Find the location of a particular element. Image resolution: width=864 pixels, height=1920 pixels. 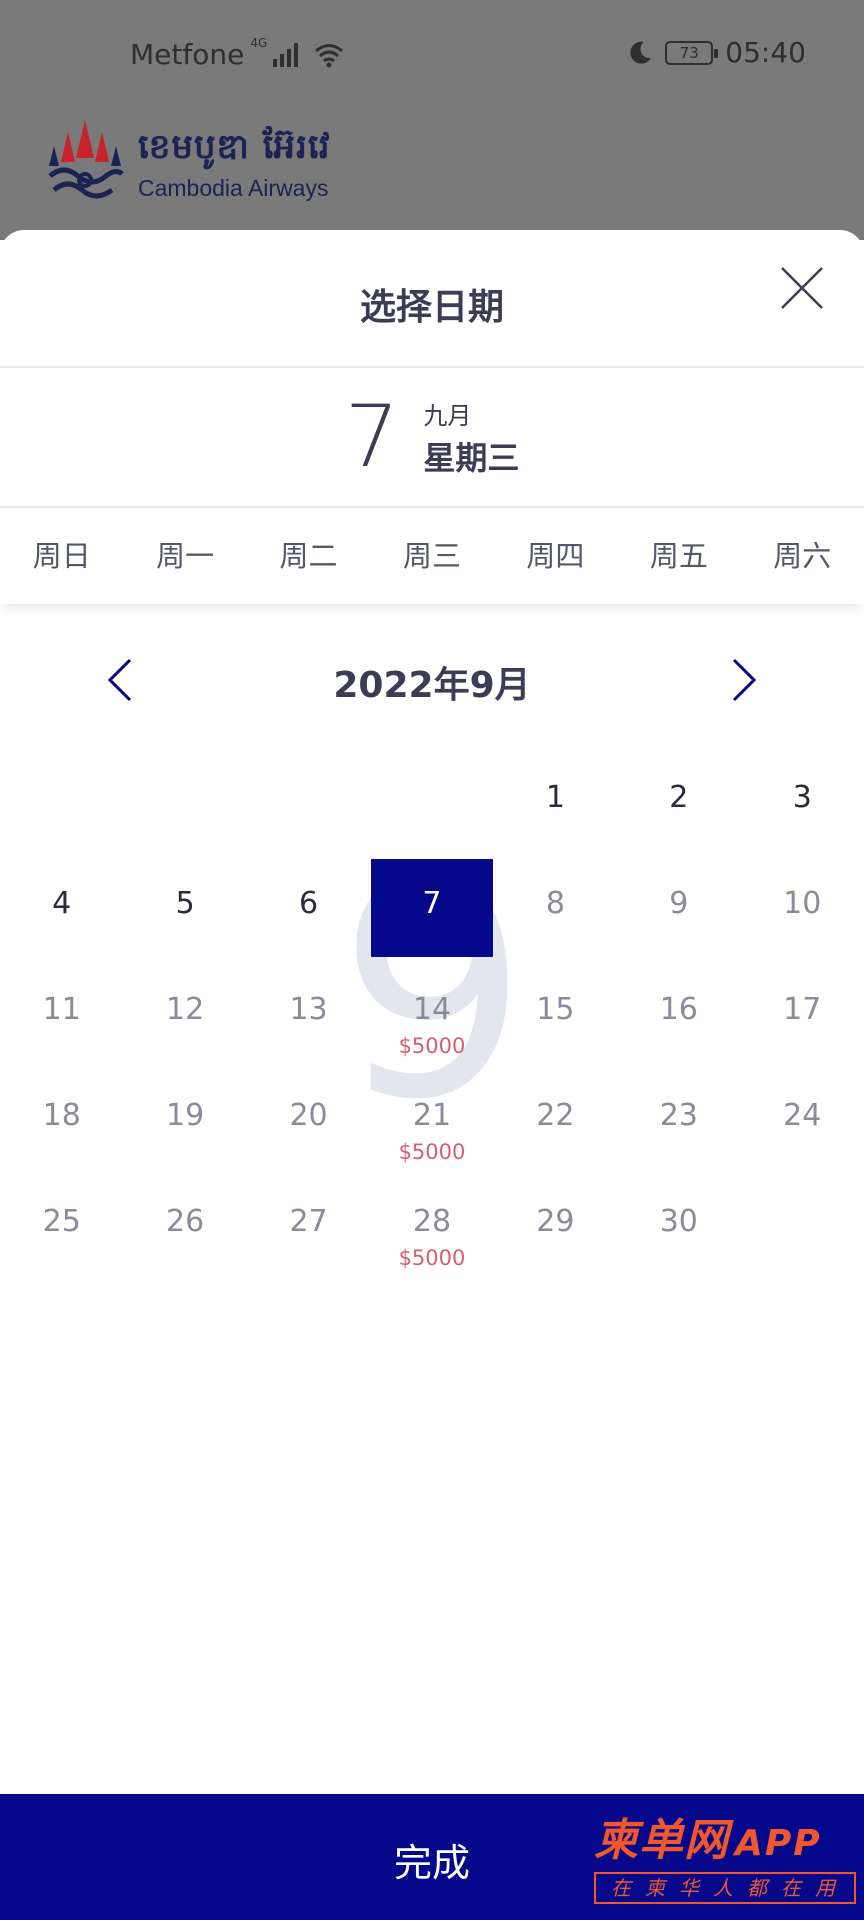

calendar-day: 28 $5000 is located at coordinates (431, 1231).